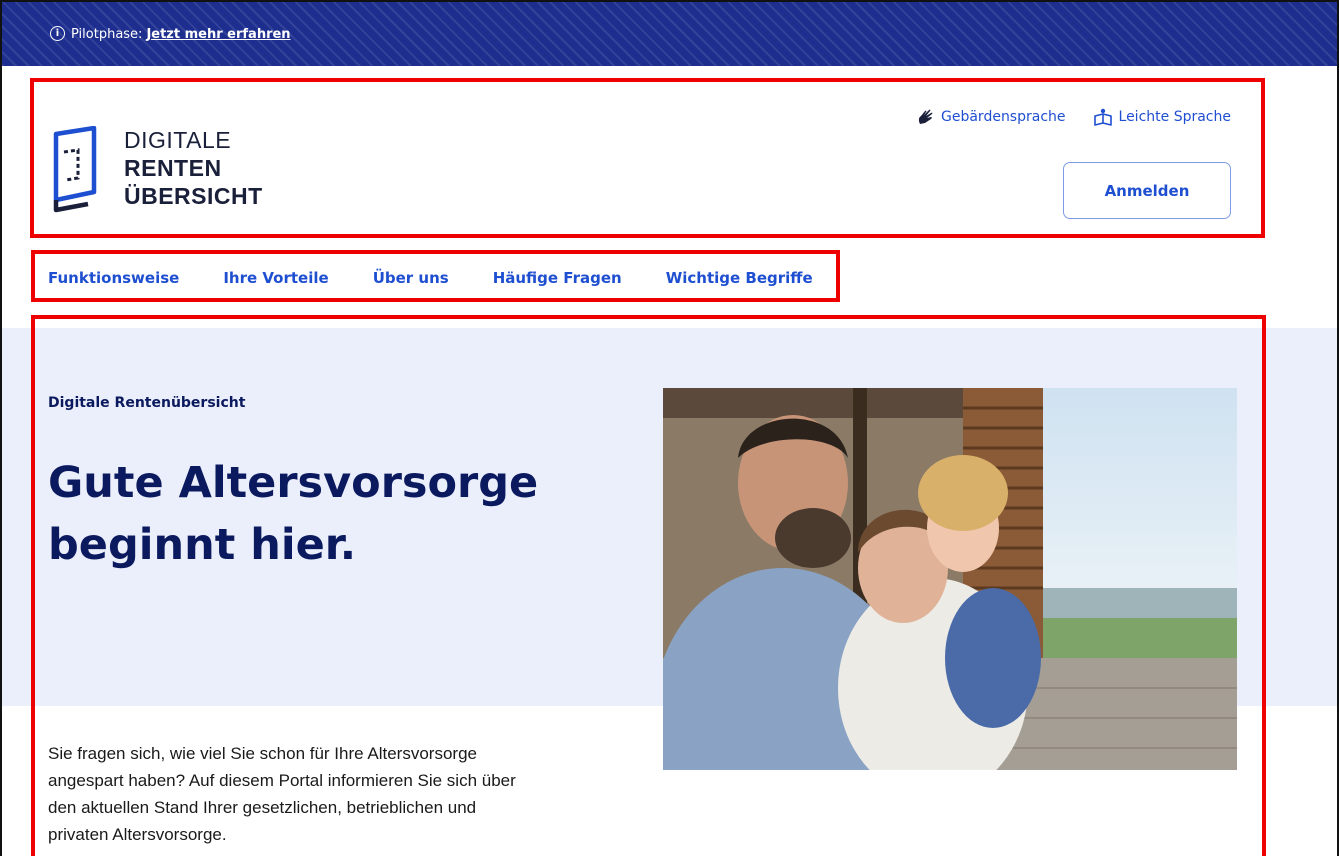 The image size is (1339, 856). What do you see at coordinates (435, 276) in the screenshot?
I see `annotation-box-navigation` at bounding box center [435, 276].